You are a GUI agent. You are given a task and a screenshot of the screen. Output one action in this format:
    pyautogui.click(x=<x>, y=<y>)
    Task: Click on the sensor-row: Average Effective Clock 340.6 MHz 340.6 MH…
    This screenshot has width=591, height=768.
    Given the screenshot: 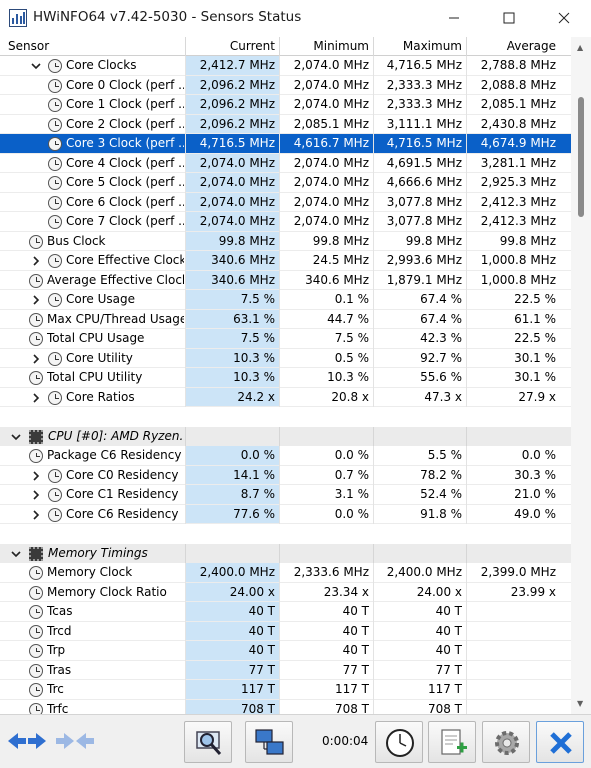 What is the action you would take?
    pyautogui.click(x=285, y=280)
    